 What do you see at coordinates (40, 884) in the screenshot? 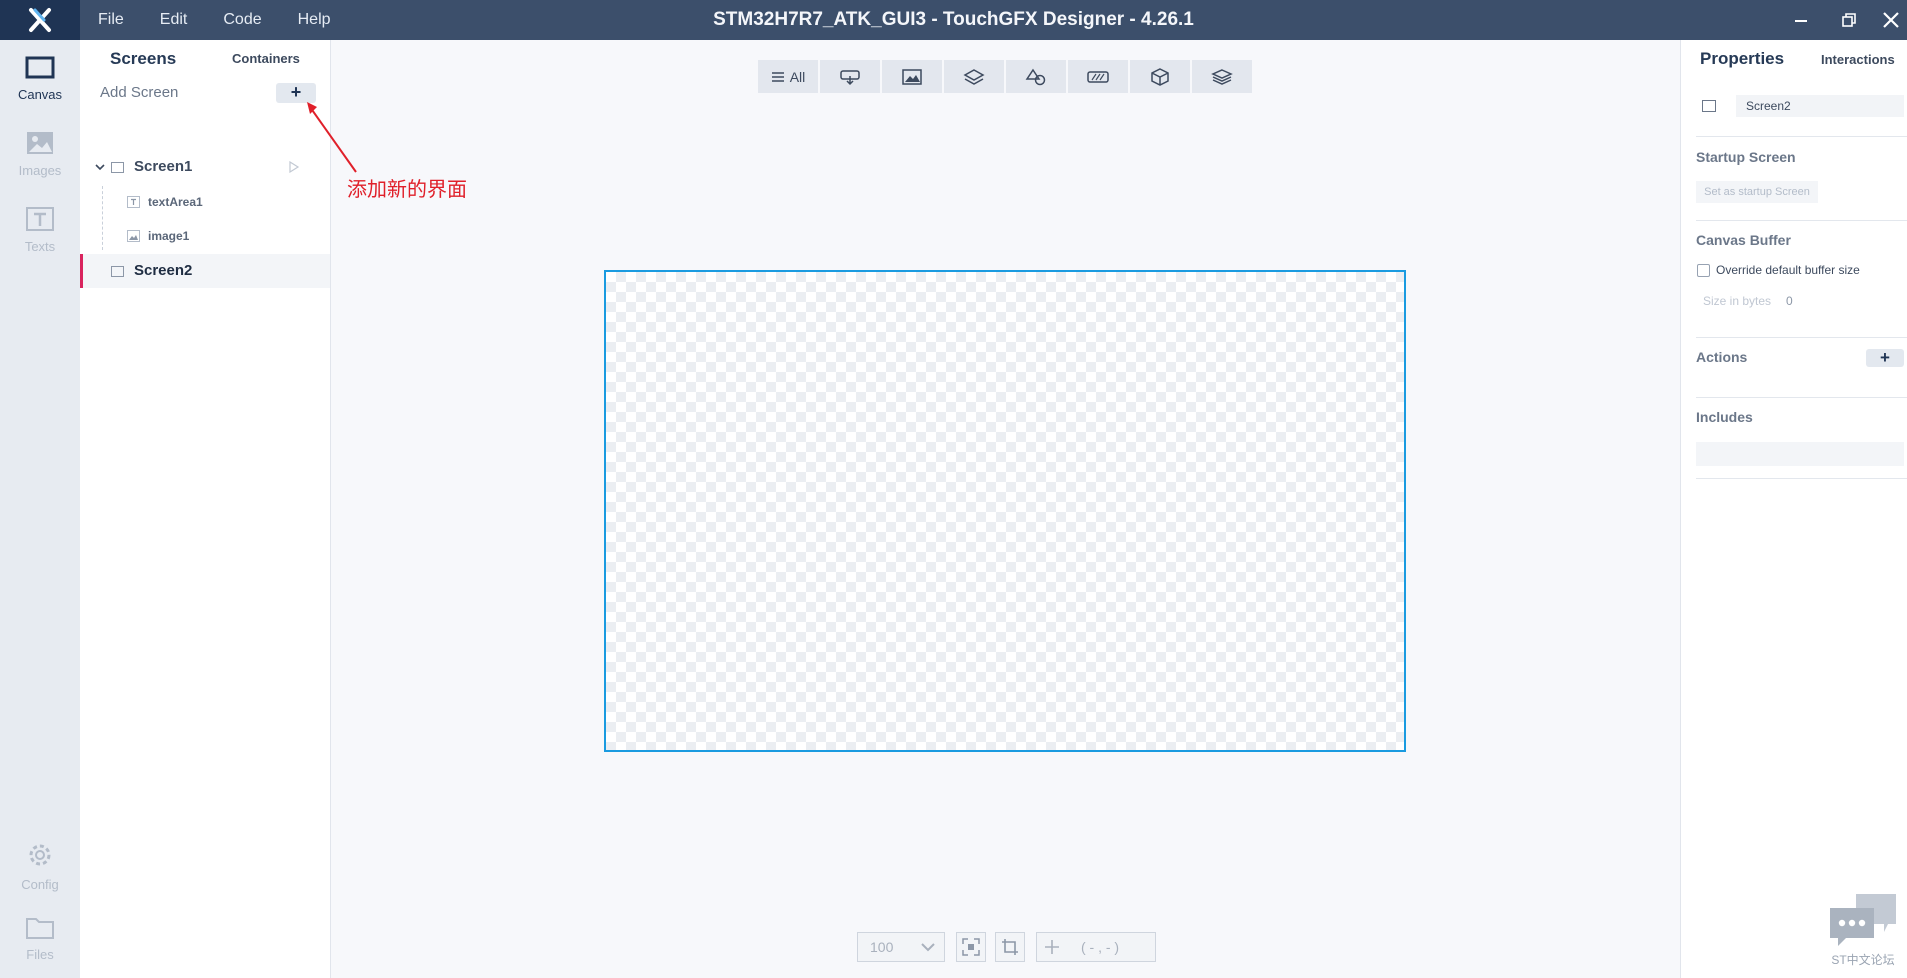
I see `rail-config-label: Config` at bounding box center [40, 884].